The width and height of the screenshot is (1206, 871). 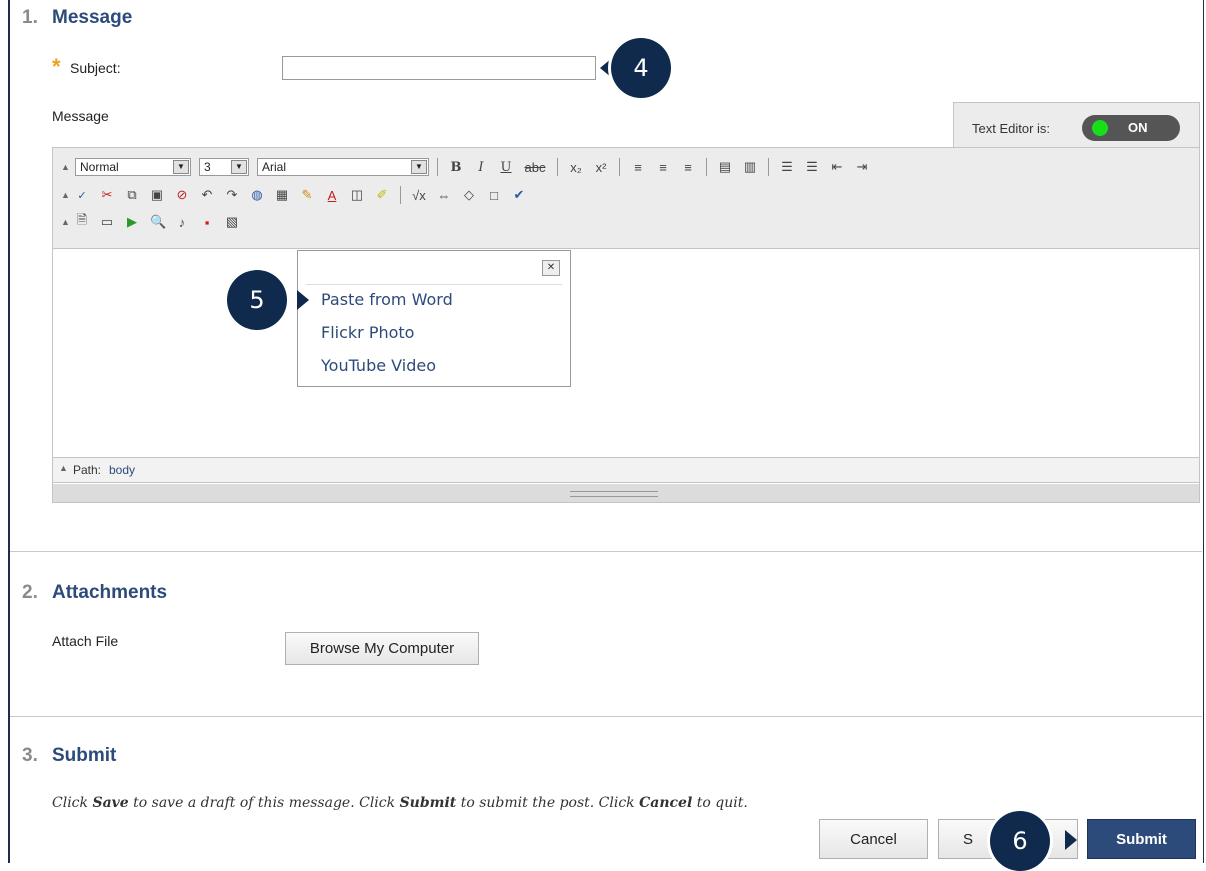 What do you see at coordinates (812, 167) in the screenshot?
I see `unordered-list-icon: ☰` at bounding box center [812, 167].